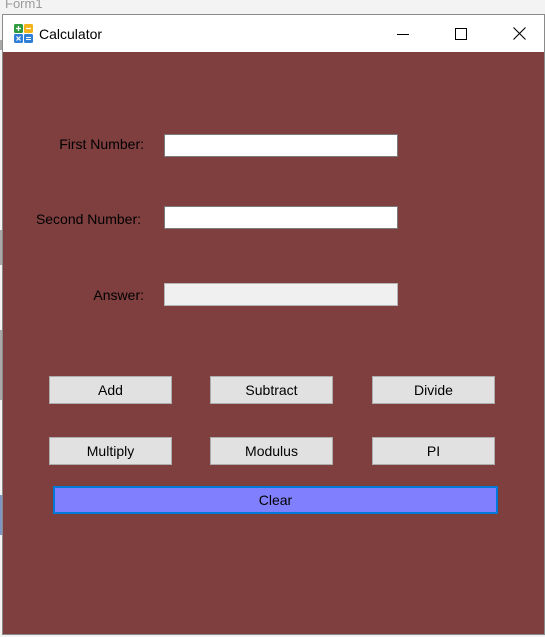  What do you see at coordinates (71, 34) in the screenshot?
I see `window-title: Calculator` at bounding box center [71, 34].